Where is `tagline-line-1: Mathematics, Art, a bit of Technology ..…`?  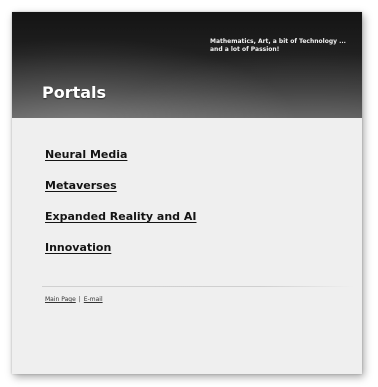
tagline-line-1: Mathematics, Art, a bit of Technology ..… is located at coordinates (278, 41).